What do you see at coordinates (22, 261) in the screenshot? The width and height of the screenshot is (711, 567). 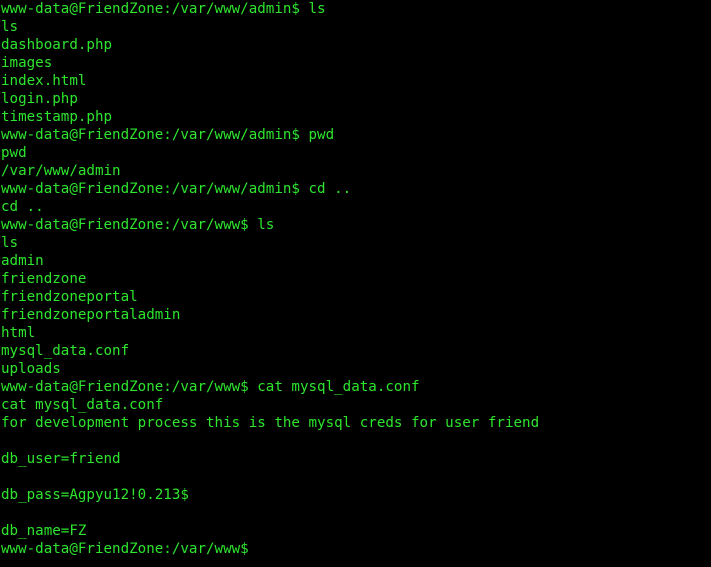 I see `output-line: admin` at bounding box center [22, 261].